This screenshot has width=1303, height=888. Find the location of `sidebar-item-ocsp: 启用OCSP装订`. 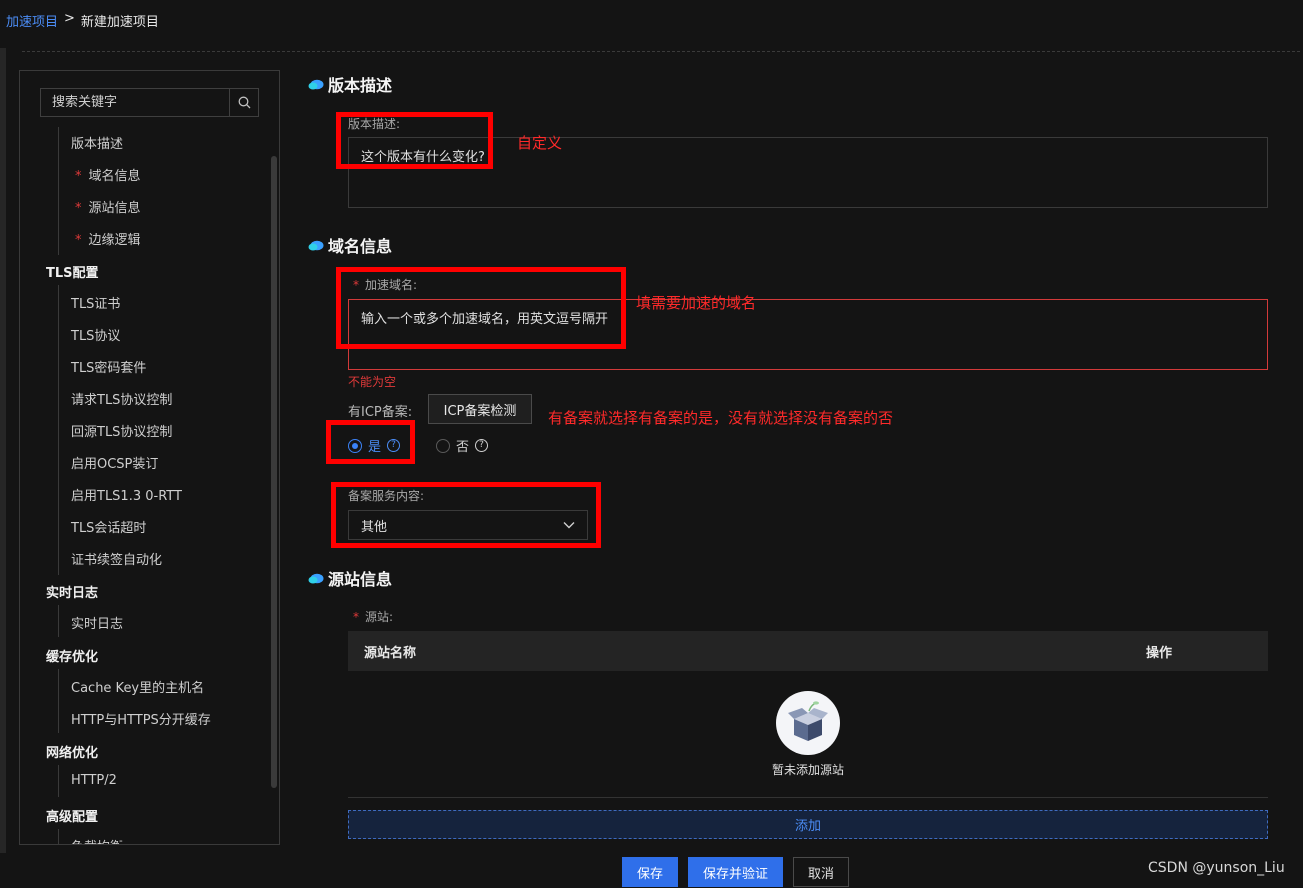

sidebar-item-ocsp: 启用OCSP装订 is located at coordinates (114, 462).